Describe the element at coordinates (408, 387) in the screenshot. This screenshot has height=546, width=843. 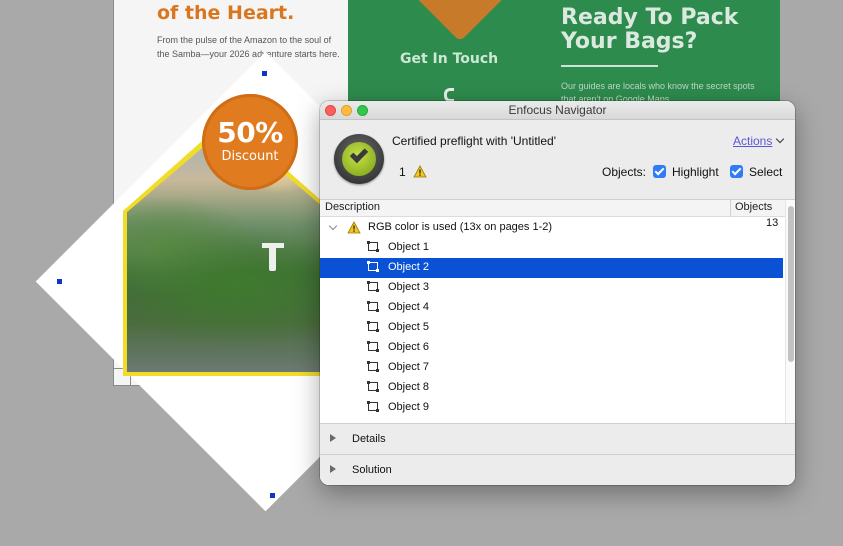
I see `object-label: Object 8` at that location.